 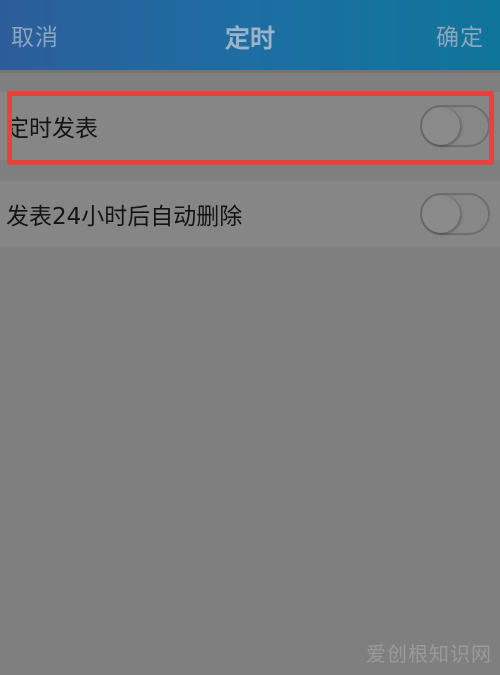 I want to click on setting-label-scheduled-publish: 定时发表, so click(x=52, y=129).